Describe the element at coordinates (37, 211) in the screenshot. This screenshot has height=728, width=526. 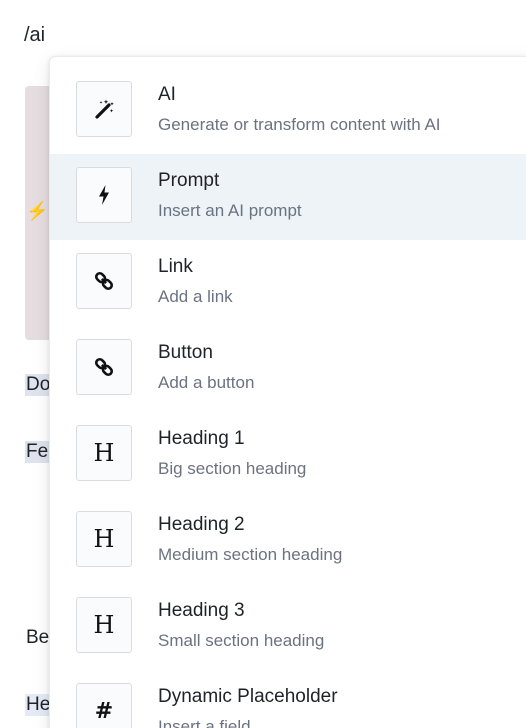
I see `lightning-bolt-icon: ⚡` at that location.